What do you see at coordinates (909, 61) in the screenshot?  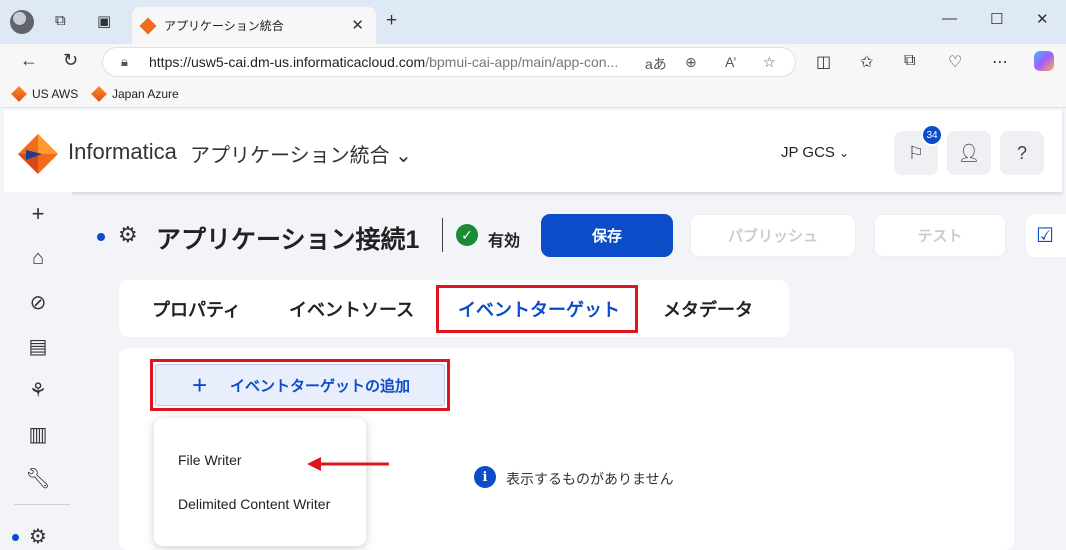 I see `collections-icon: ⧉` at bounding box center [909, 61].